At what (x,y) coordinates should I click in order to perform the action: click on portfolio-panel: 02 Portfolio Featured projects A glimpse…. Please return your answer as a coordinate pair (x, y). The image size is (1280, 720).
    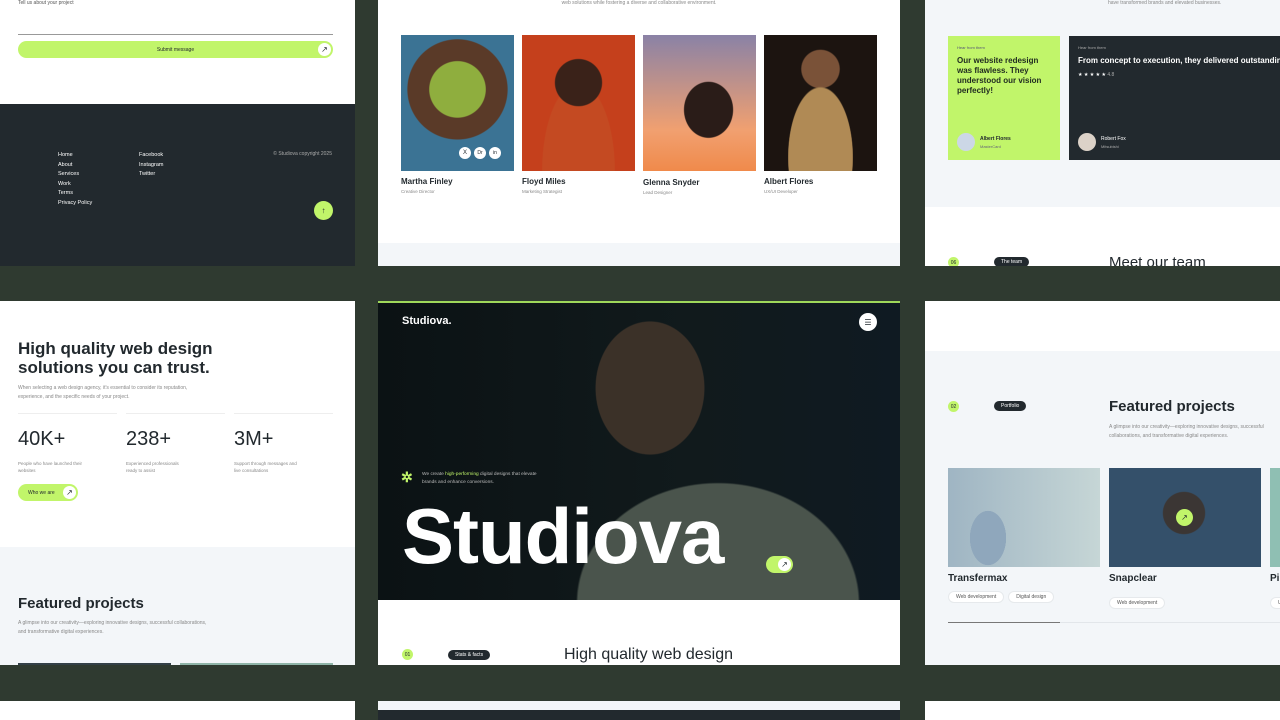
    Looking at the image, I should click on (1102, 483).